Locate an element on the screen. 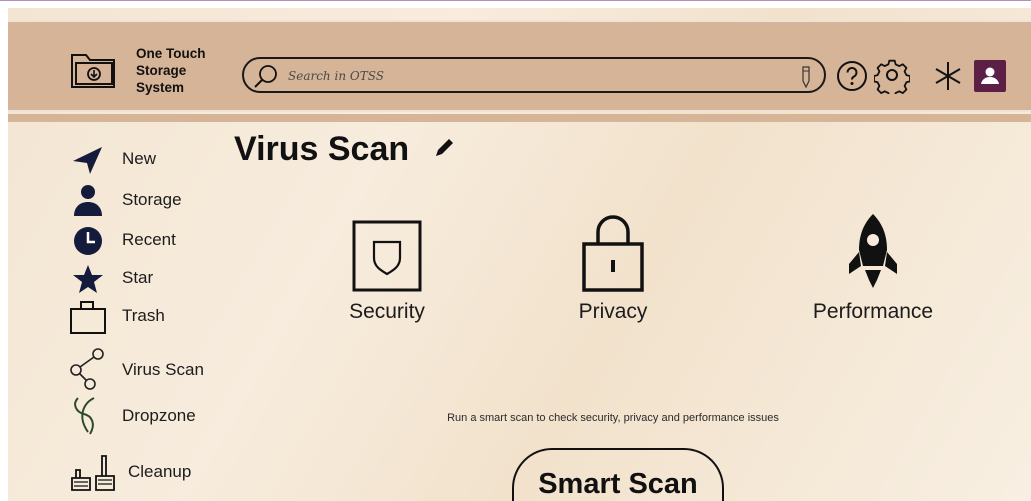 The image size is (1031, 501). gear-icon is located at coordinates (892, 76).